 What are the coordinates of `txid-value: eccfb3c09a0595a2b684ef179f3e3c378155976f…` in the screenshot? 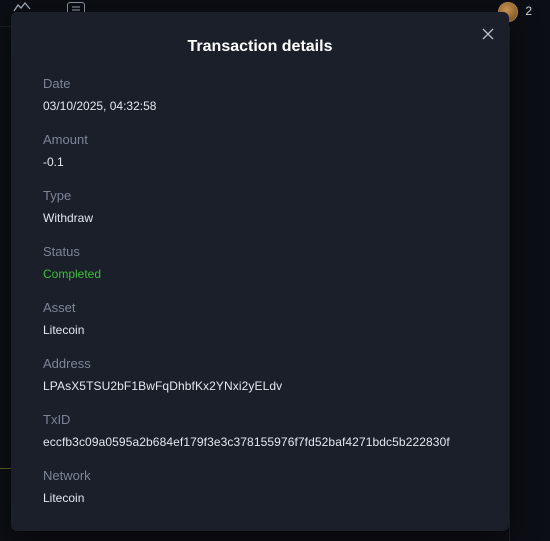 It's located at (268, 442).